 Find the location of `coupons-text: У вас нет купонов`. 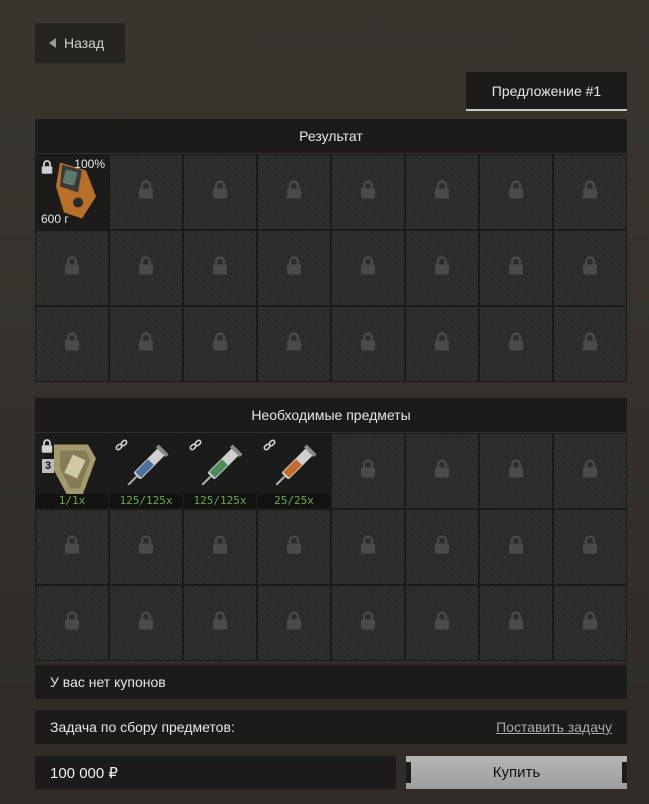

coupons-text: У вас нет купонов is located at coordinates (108, 682).